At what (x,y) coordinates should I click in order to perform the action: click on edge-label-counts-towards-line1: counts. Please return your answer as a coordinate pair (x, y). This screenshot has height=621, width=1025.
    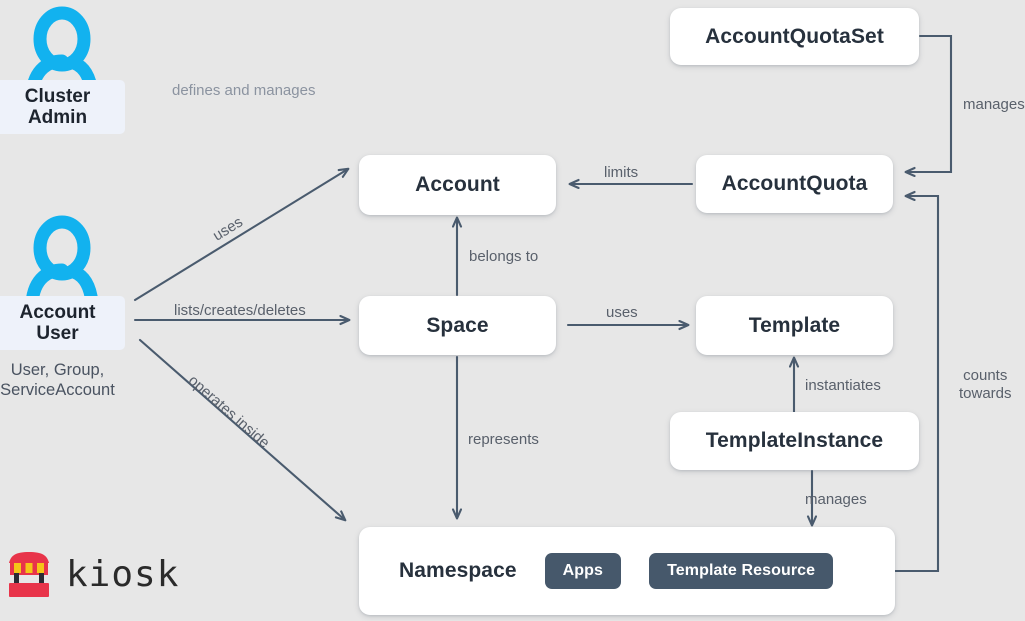
    Looking at the image, I should click on (985, 375).